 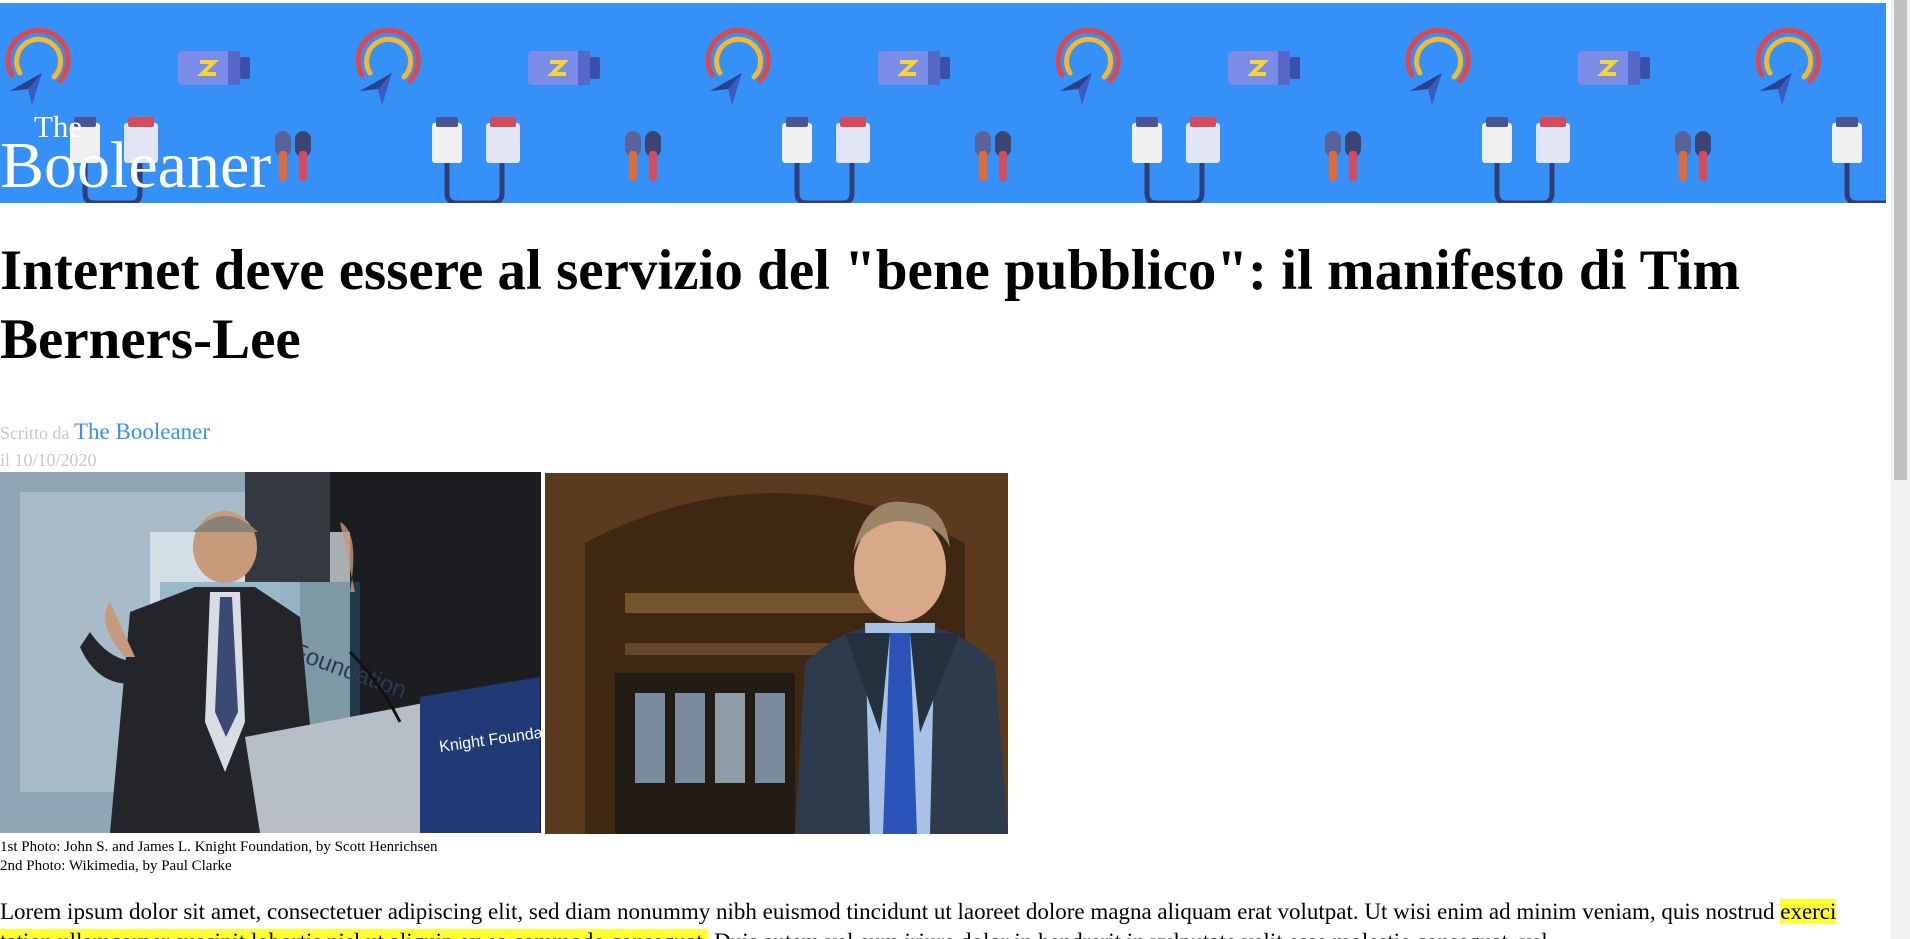 I want to click on scrollbar-thumb, so click(x=1900, y=240).